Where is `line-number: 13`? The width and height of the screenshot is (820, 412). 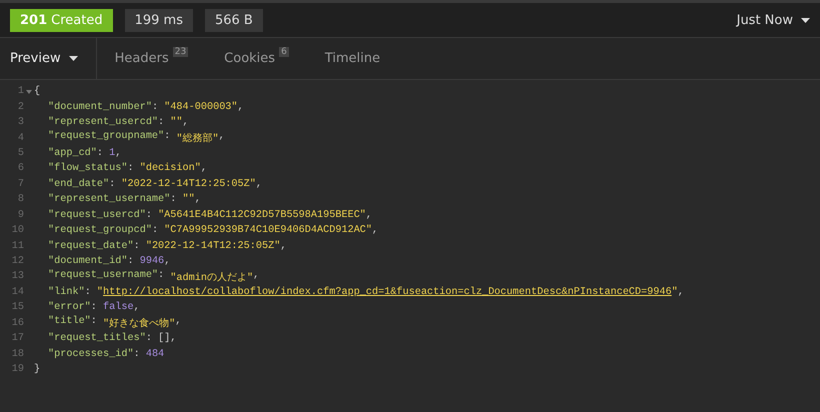 line-number: 13 is located at coordinates (17, 276).